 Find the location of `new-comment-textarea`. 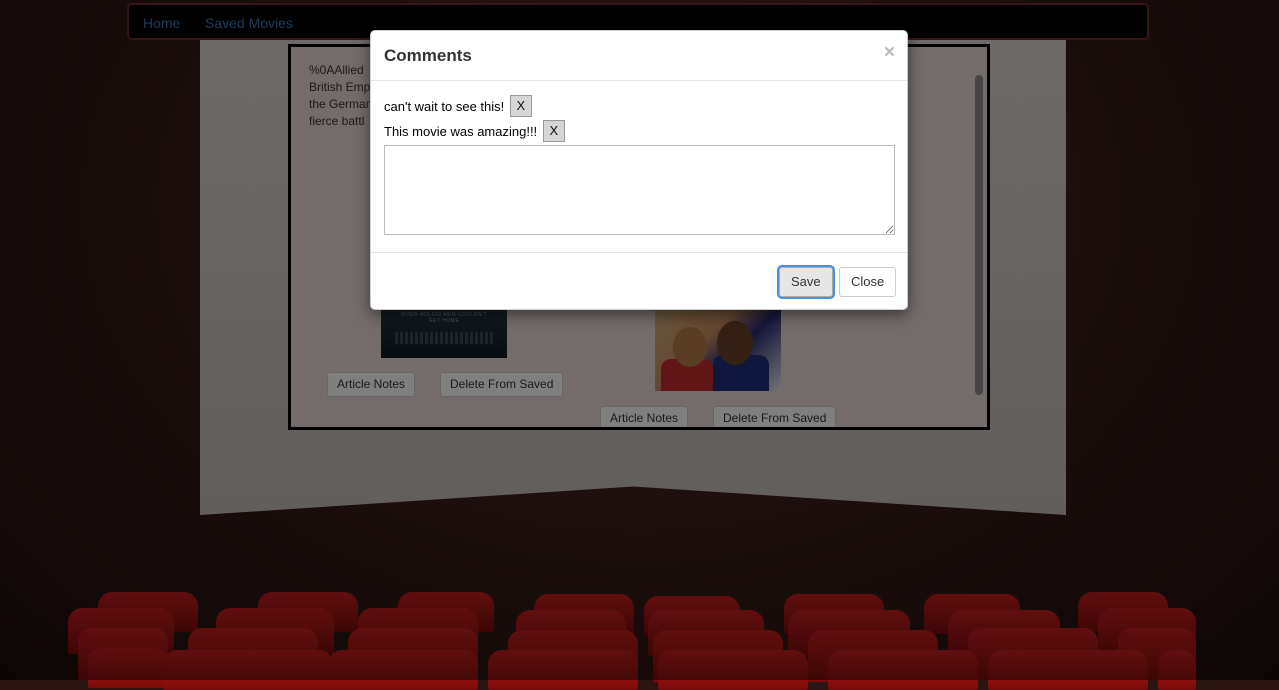

new-comment-textarea is located at coordinates (639, 190).